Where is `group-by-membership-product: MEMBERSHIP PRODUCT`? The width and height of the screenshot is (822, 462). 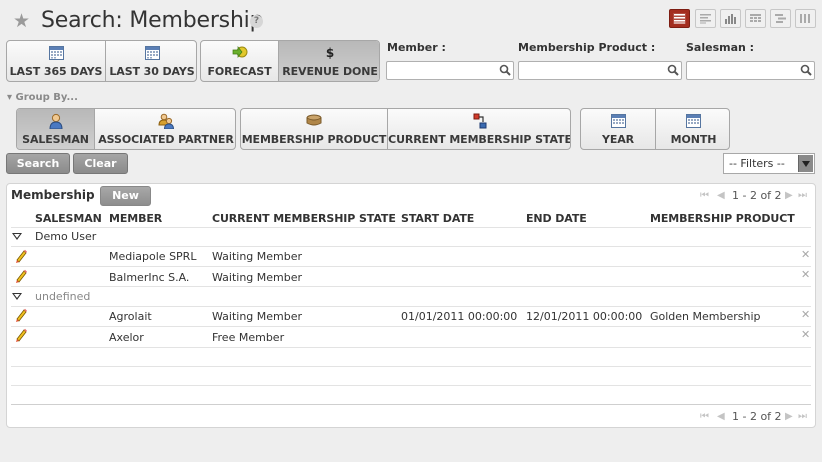
group-by-membership-product: MEMBERSHIP PRODUCT is located at coordinates (314, 129).